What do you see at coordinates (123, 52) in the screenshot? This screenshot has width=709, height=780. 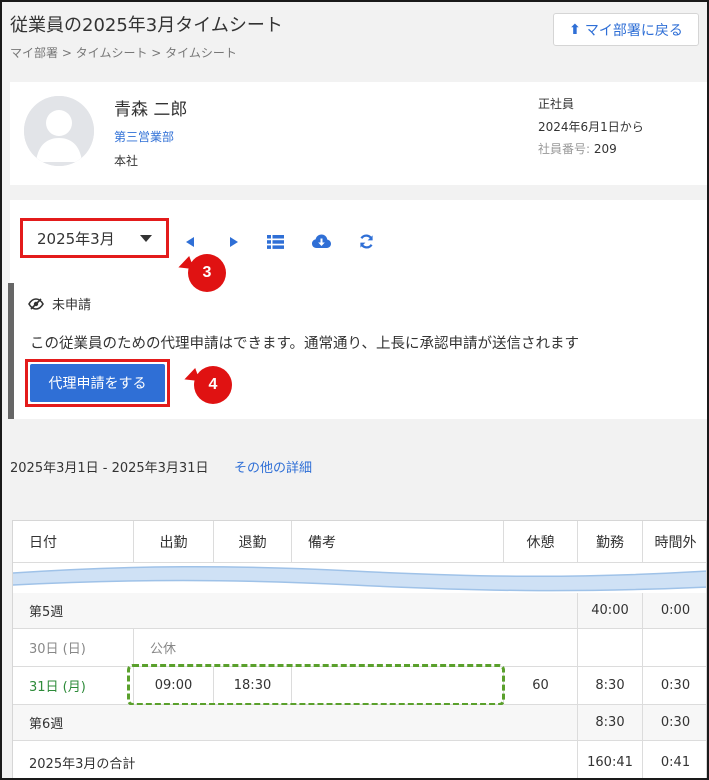 I see `breadcrumb: マイ部署 > タイムシート > タイムシート` at bounding box center [123, 52].